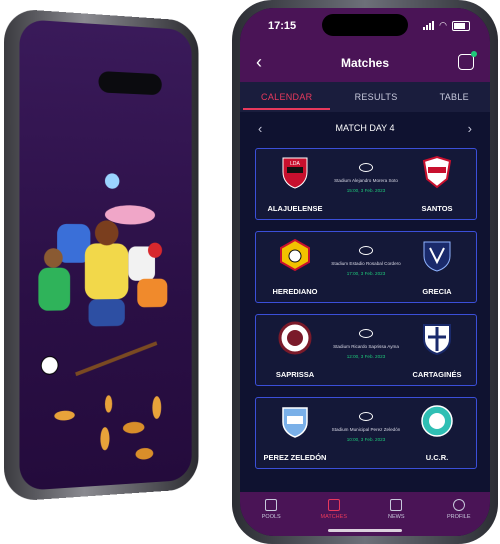 The width and height of the screenshot is (500, 544). What do you see at coordinates (366, 356) in the screenshot?
I see `match-datetime: 12:00, 3 Feb. 2023` at bounding box center [366, 356].